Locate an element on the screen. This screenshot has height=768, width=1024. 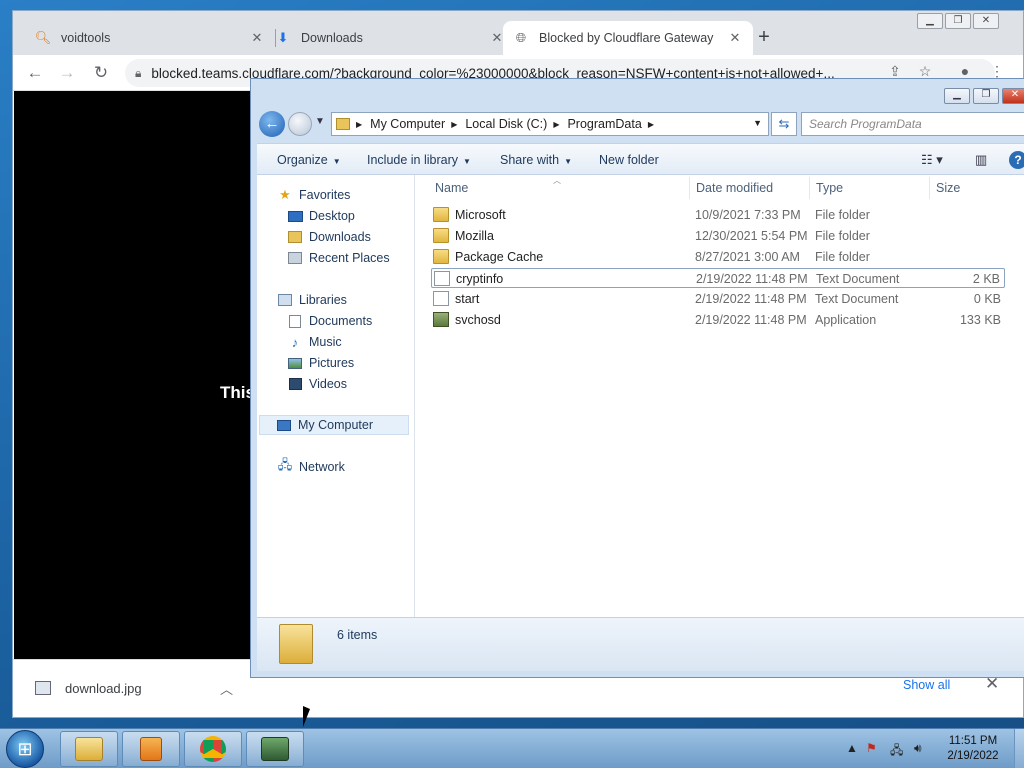
nav-documents: Documents is located at coordinates (329, 321).